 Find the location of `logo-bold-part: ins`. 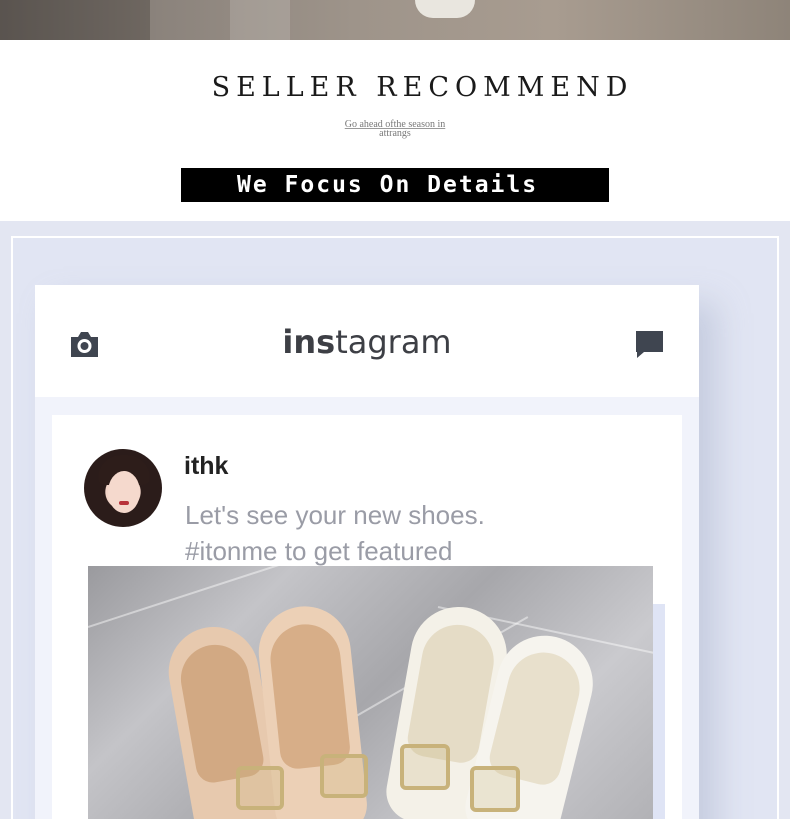

logo-bold-part: ins is located at coordinates (309, 342).